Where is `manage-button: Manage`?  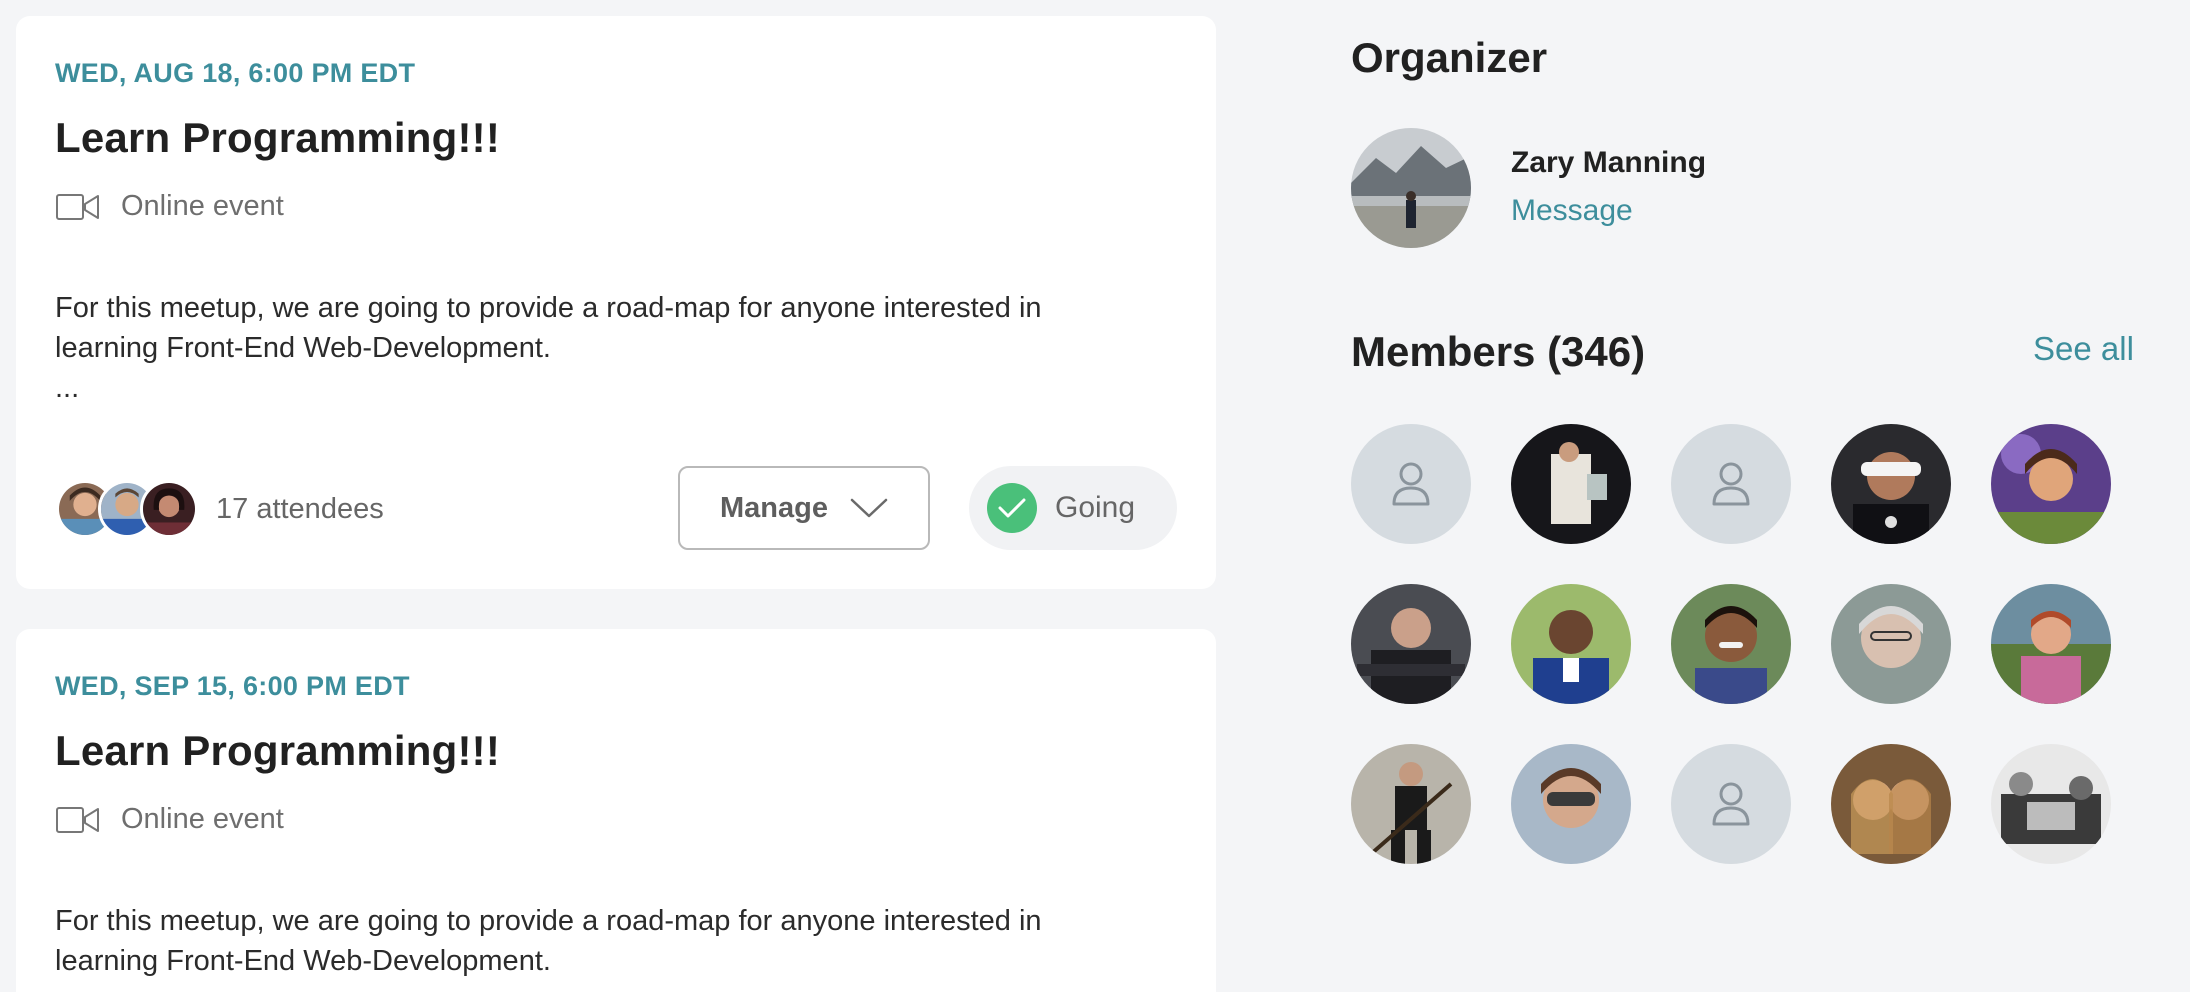
manage-button: Manage is located at coordinates (804, 508).